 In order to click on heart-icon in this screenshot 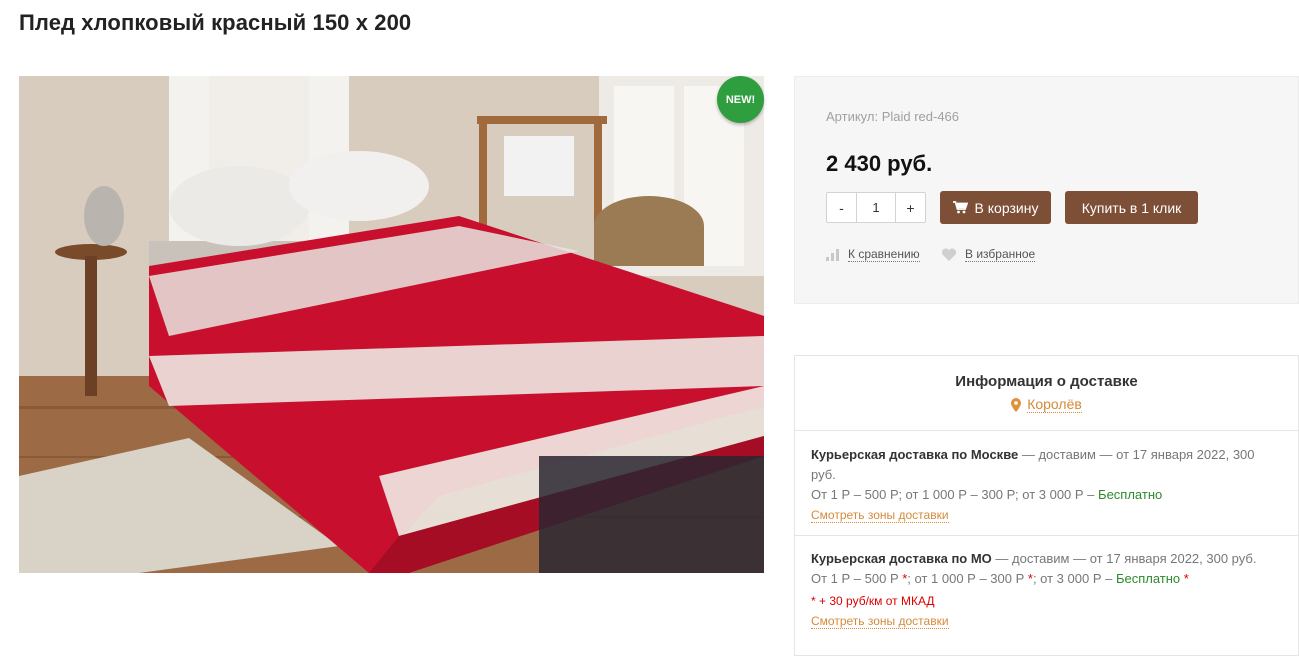, I will do `click(949, 254)`.